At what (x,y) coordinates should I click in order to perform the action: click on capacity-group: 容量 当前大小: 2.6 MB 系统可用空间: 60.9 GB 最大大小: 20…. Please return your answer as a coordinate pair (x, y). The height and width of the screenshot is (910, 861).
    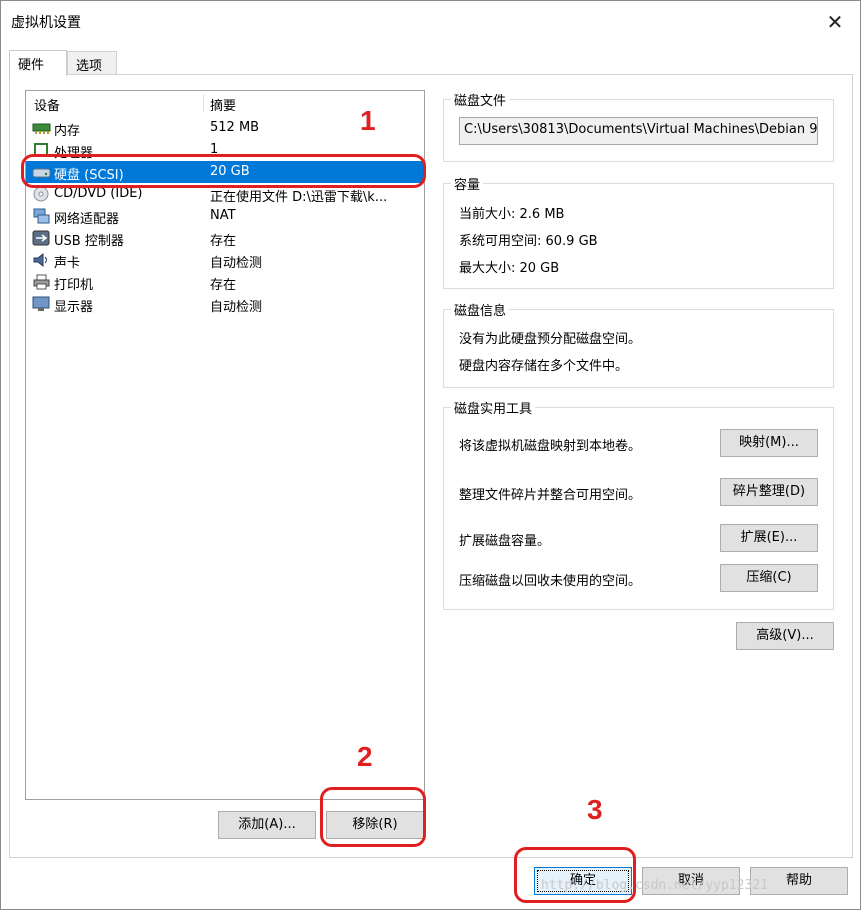
    Looking at the image, I should click on (638, 231).